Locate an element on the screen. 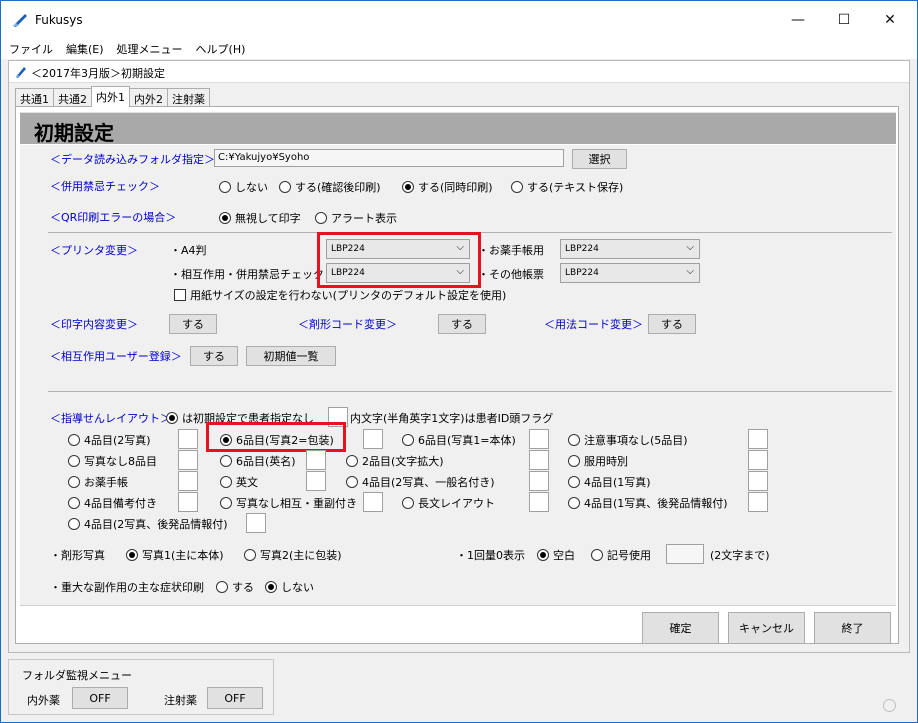 This screenshot has width=918, height=723. tab-inout1: 内外1 is located at coordinates (110, 96).